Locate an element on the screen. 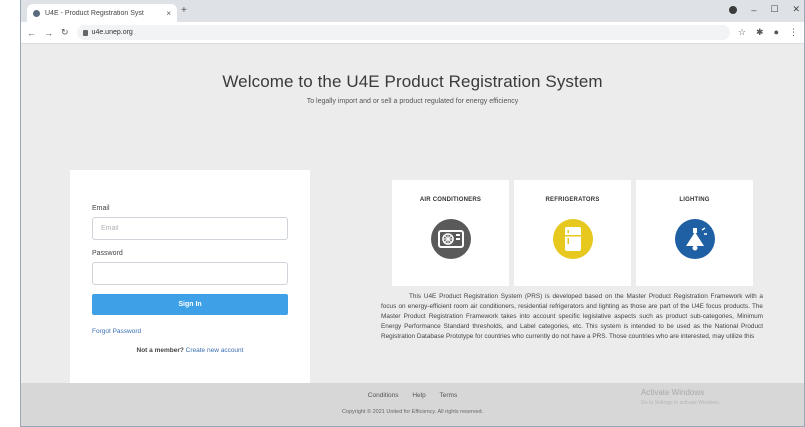  sign-in-button: Sign In is located at coordinates (190, 304).